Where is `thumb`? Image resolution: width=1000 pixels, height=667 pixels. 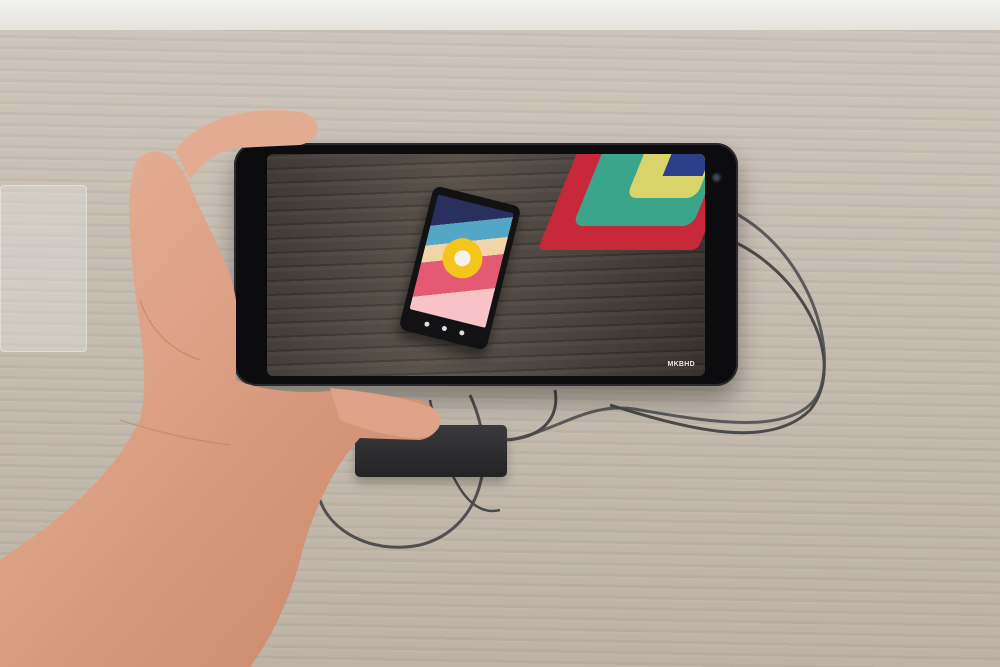 thumb is located at coordinates (246, 145).